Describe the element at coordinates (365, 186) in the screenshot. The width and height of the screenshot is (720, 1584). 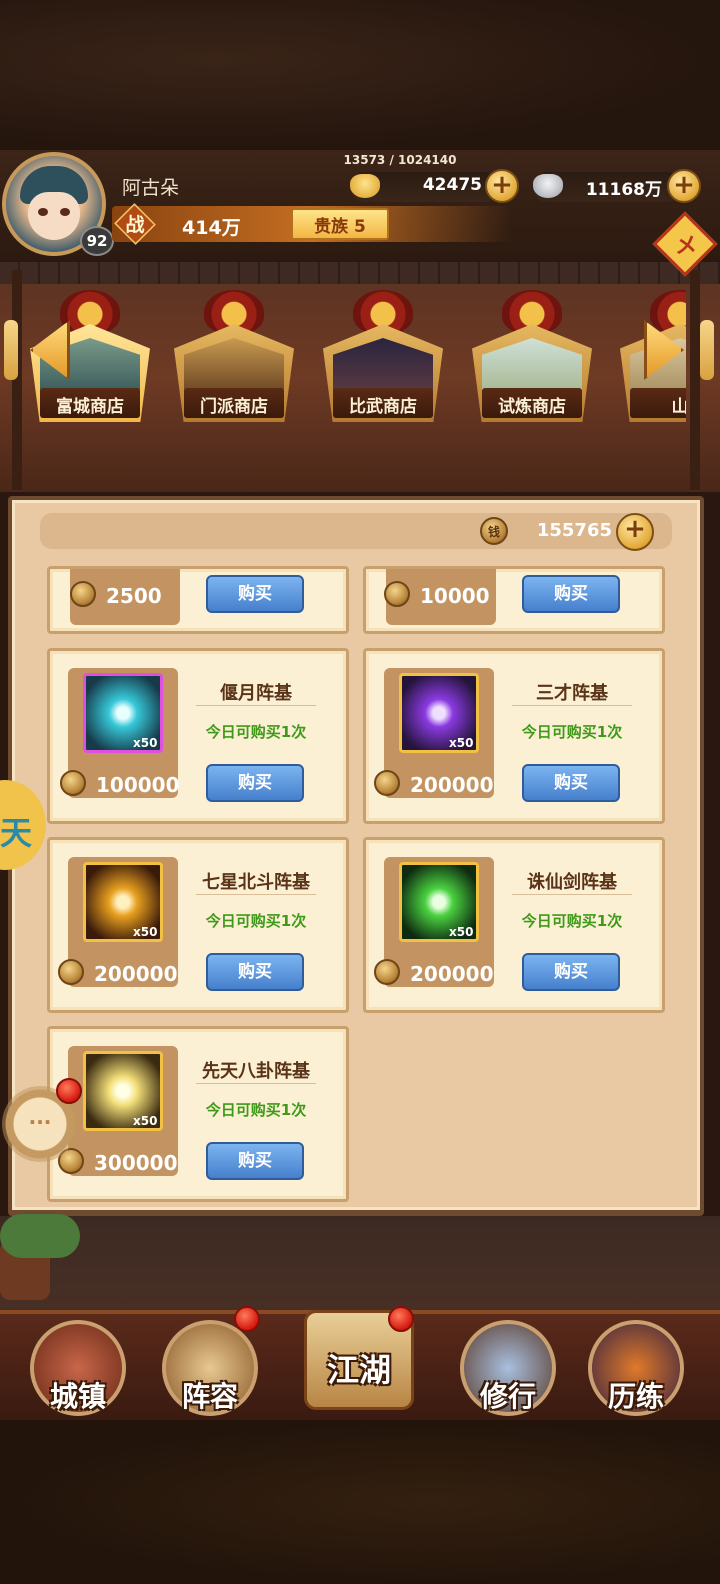
I see `gold-ingot-icon` at that location.